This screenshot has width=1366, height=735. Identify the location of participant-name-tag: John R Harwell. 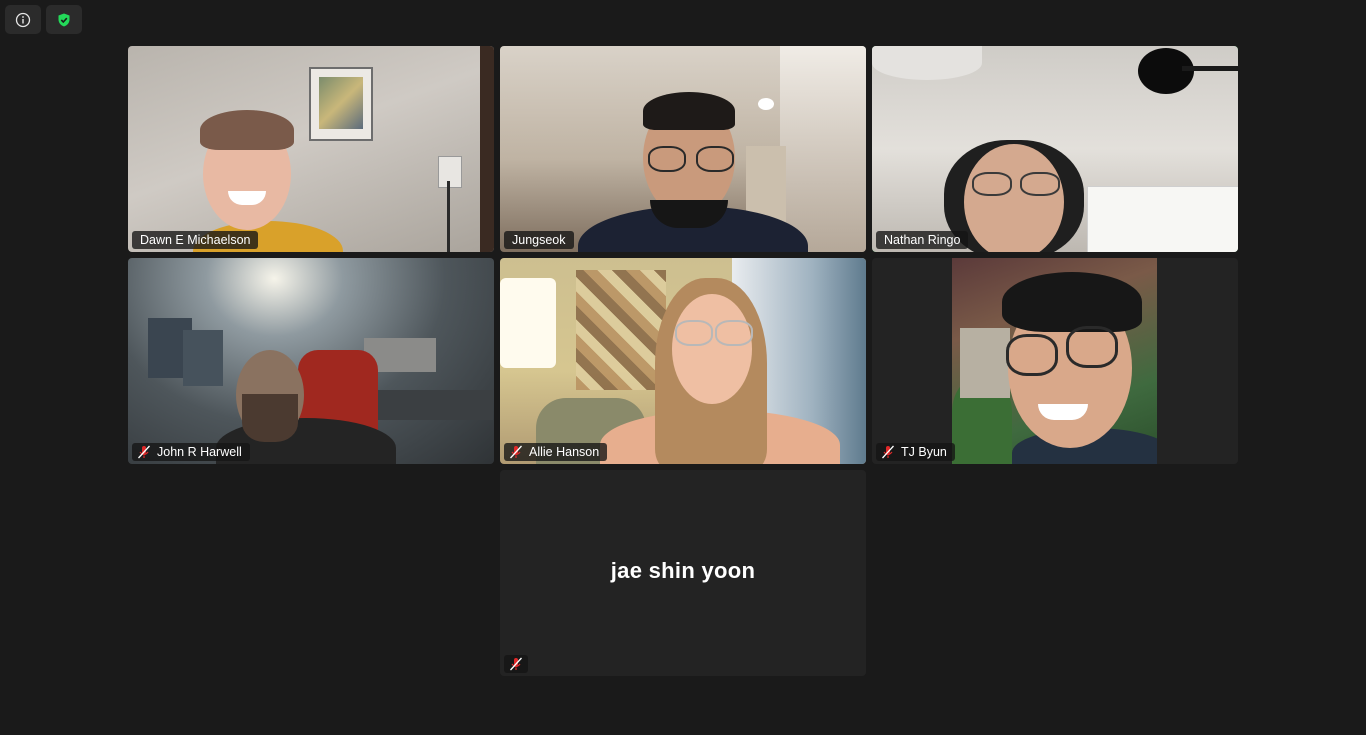
(191, 452).